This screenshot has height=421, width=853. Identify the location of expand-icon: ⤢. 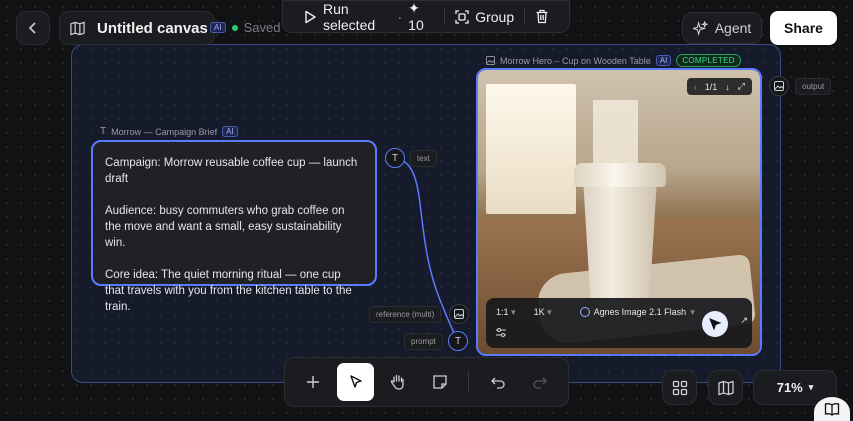
(741, 86).